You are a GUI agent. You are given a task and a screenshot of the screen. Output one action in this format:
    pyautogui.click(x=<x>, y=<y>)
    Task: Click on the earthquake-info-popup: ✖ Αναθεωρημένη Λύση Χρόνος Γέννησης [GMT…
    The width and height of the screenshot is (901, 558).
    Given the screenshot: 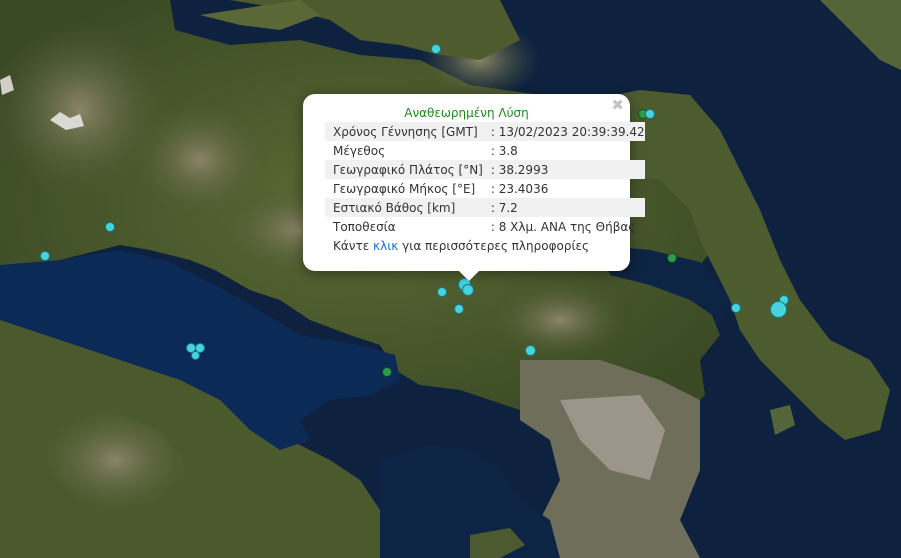 What is the action you would take?
    pyautogui.click(x=474, y=187)
    